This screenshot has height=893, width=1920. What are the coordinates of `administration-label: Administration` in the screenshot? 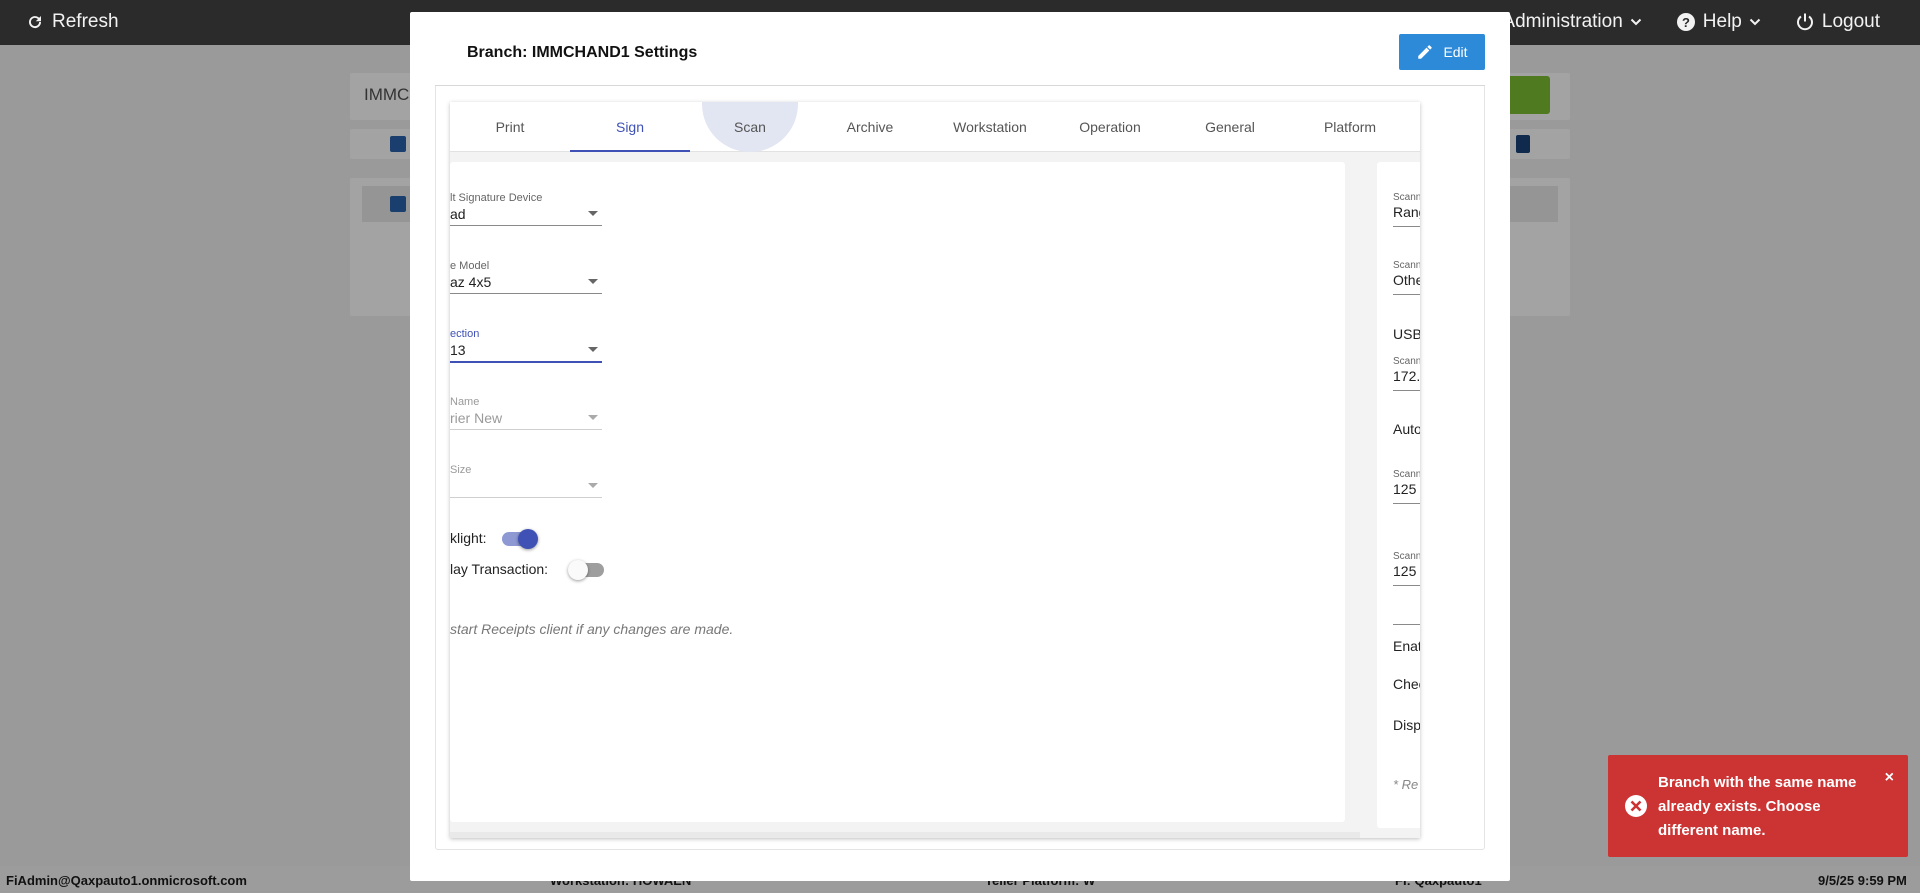 It's located at (1562, 21).